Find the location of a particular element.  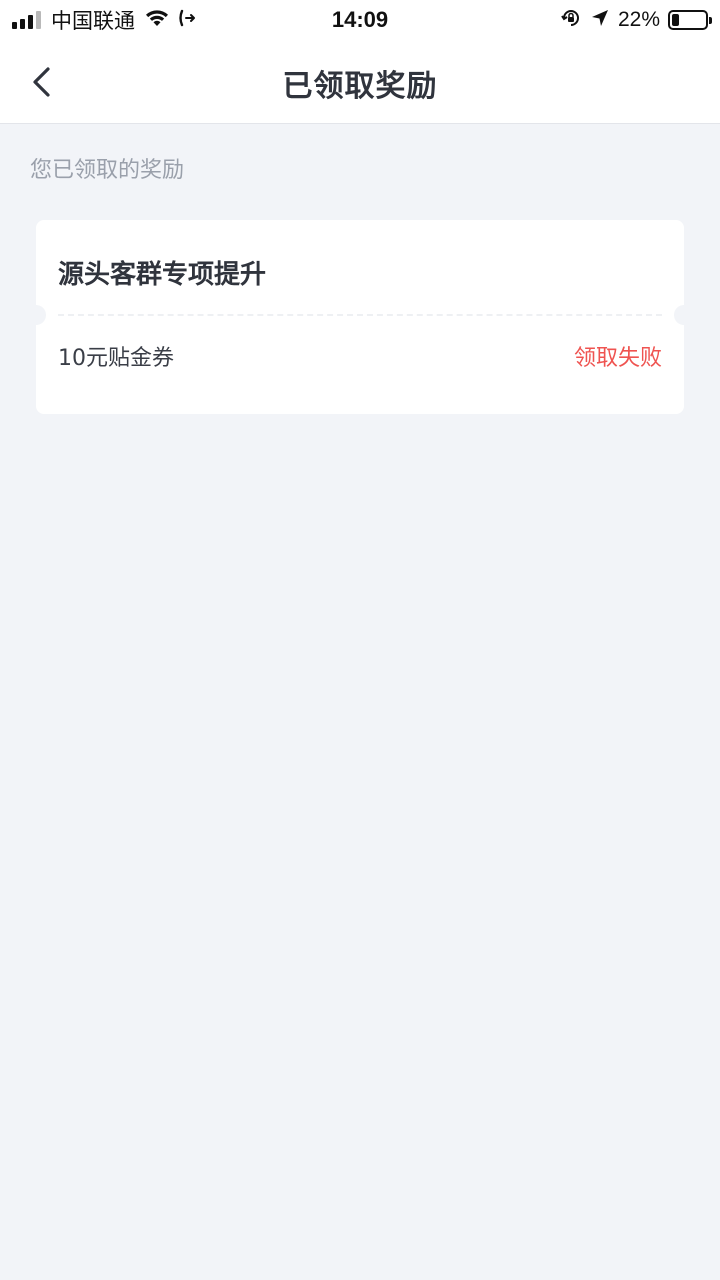

reward-item-status: 领取失败 is located at coordinates (617, 358).